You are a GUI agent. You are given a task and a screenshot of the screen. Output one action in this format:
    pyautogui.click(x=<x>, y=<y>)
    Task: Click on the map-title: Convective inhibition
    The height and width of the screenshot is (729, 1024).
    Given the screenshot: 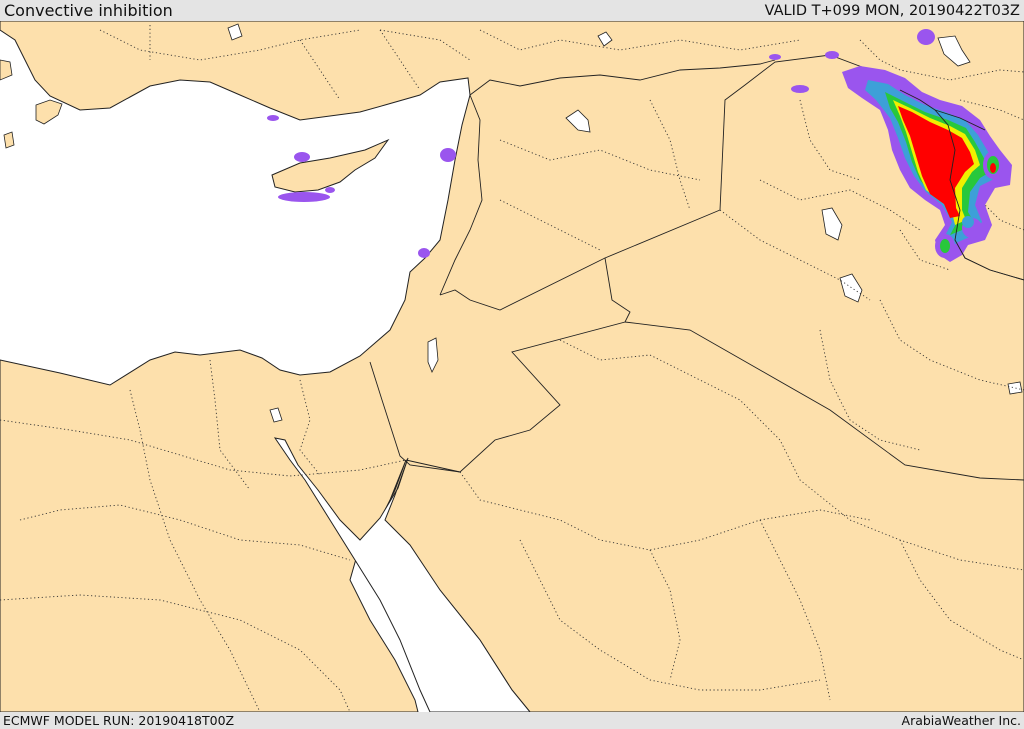 What is the action you would take?
    pyautogui.click(x=88, y=10)
    